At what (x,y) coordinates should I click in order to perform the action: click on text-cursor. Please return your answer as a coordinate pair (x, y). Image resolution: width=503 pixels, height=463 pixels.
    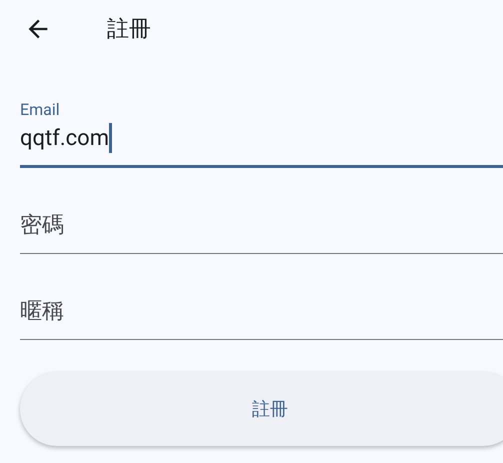
    Looking at the image, I should click on (110, 138).